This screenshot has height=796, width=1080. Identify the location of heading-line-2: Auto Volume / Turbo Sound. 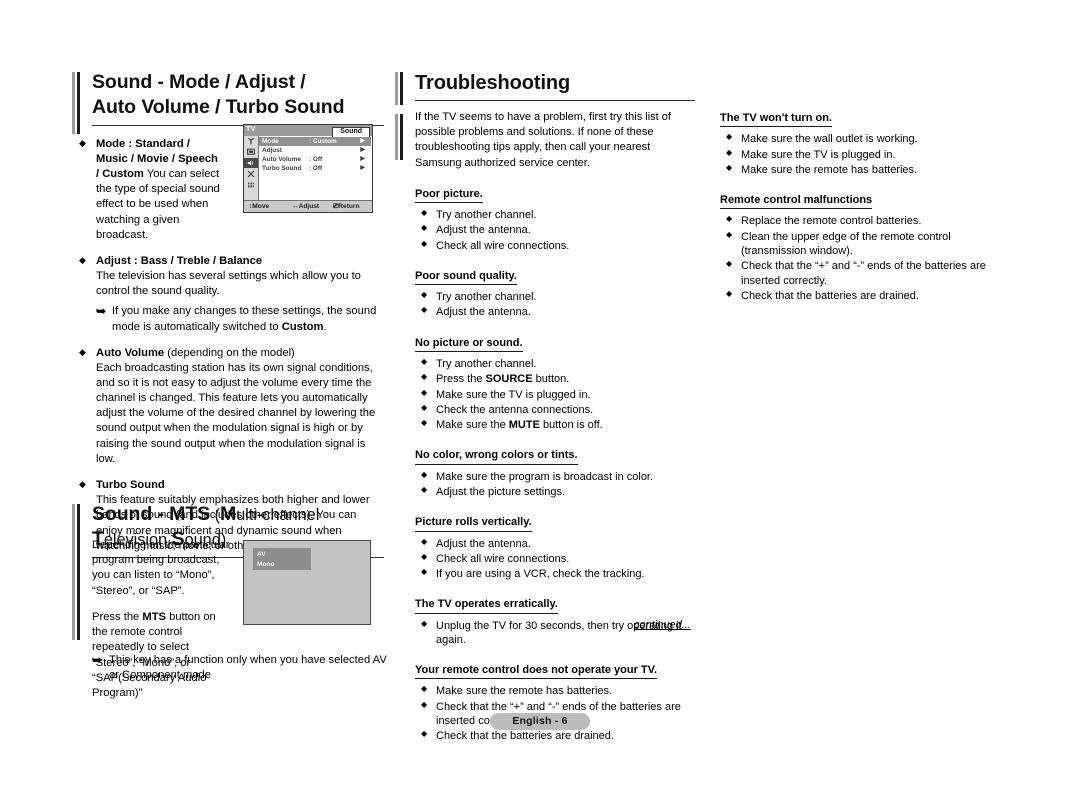
(218, 107).